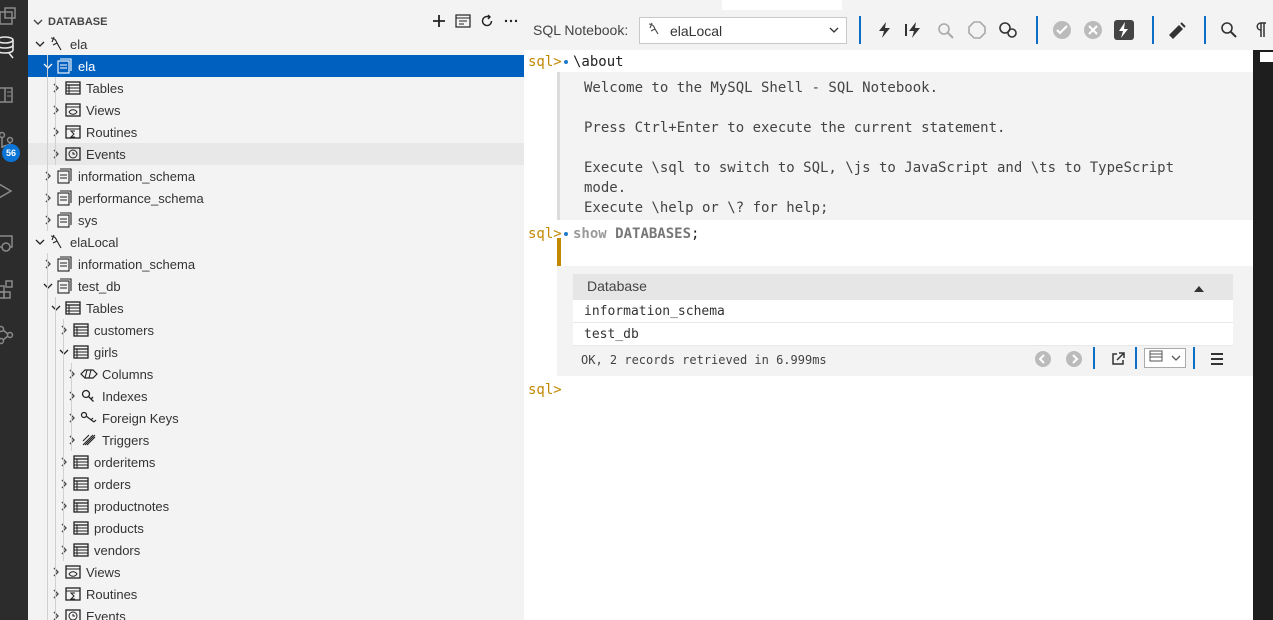 The height and width of the screenshot is (620, 1273). Describe the element at coordinates (14, 191) in the screenshot. I see `run-debug-icon` at that location.